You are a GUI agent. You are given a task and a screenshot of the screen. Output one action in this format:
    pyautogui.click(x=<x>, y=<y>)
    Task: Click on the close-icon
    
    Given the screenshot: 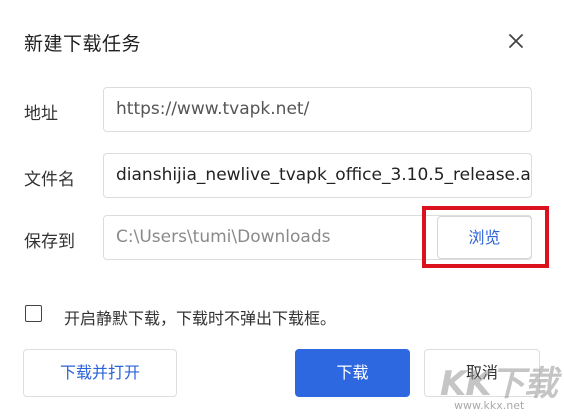 What is the action you would take?
    pyautogui.click(x=516, y=41)
    